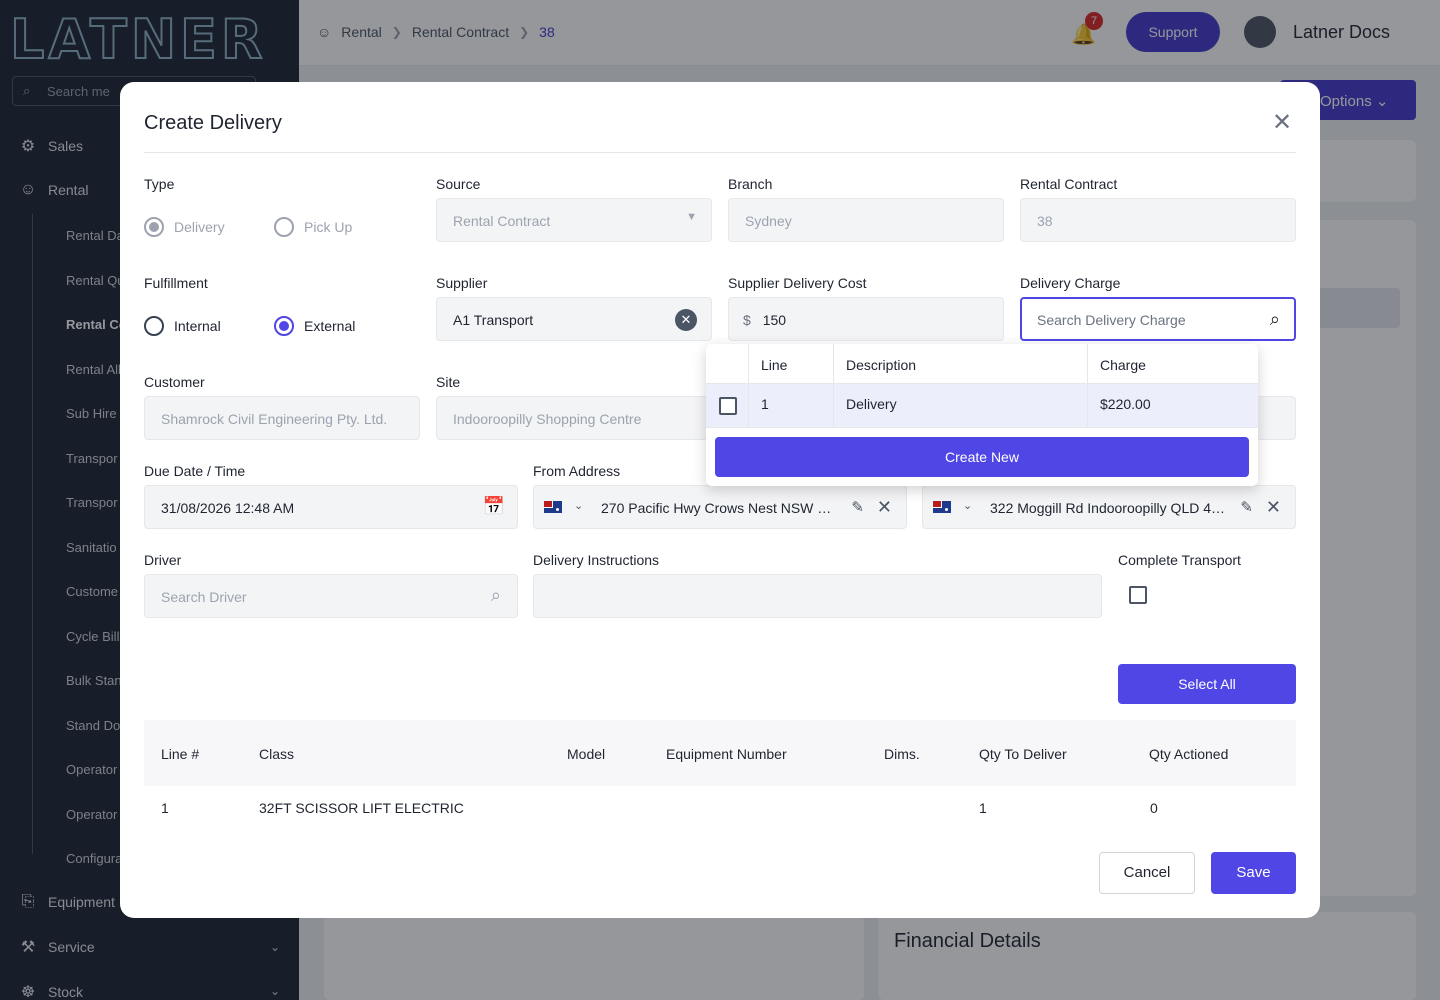 Image resolution: width=1440 pixels, height=1000 pixels. Describe the element at coordinates (750, 184) in the screenshot. I see `branch-label: Branch` at that location.